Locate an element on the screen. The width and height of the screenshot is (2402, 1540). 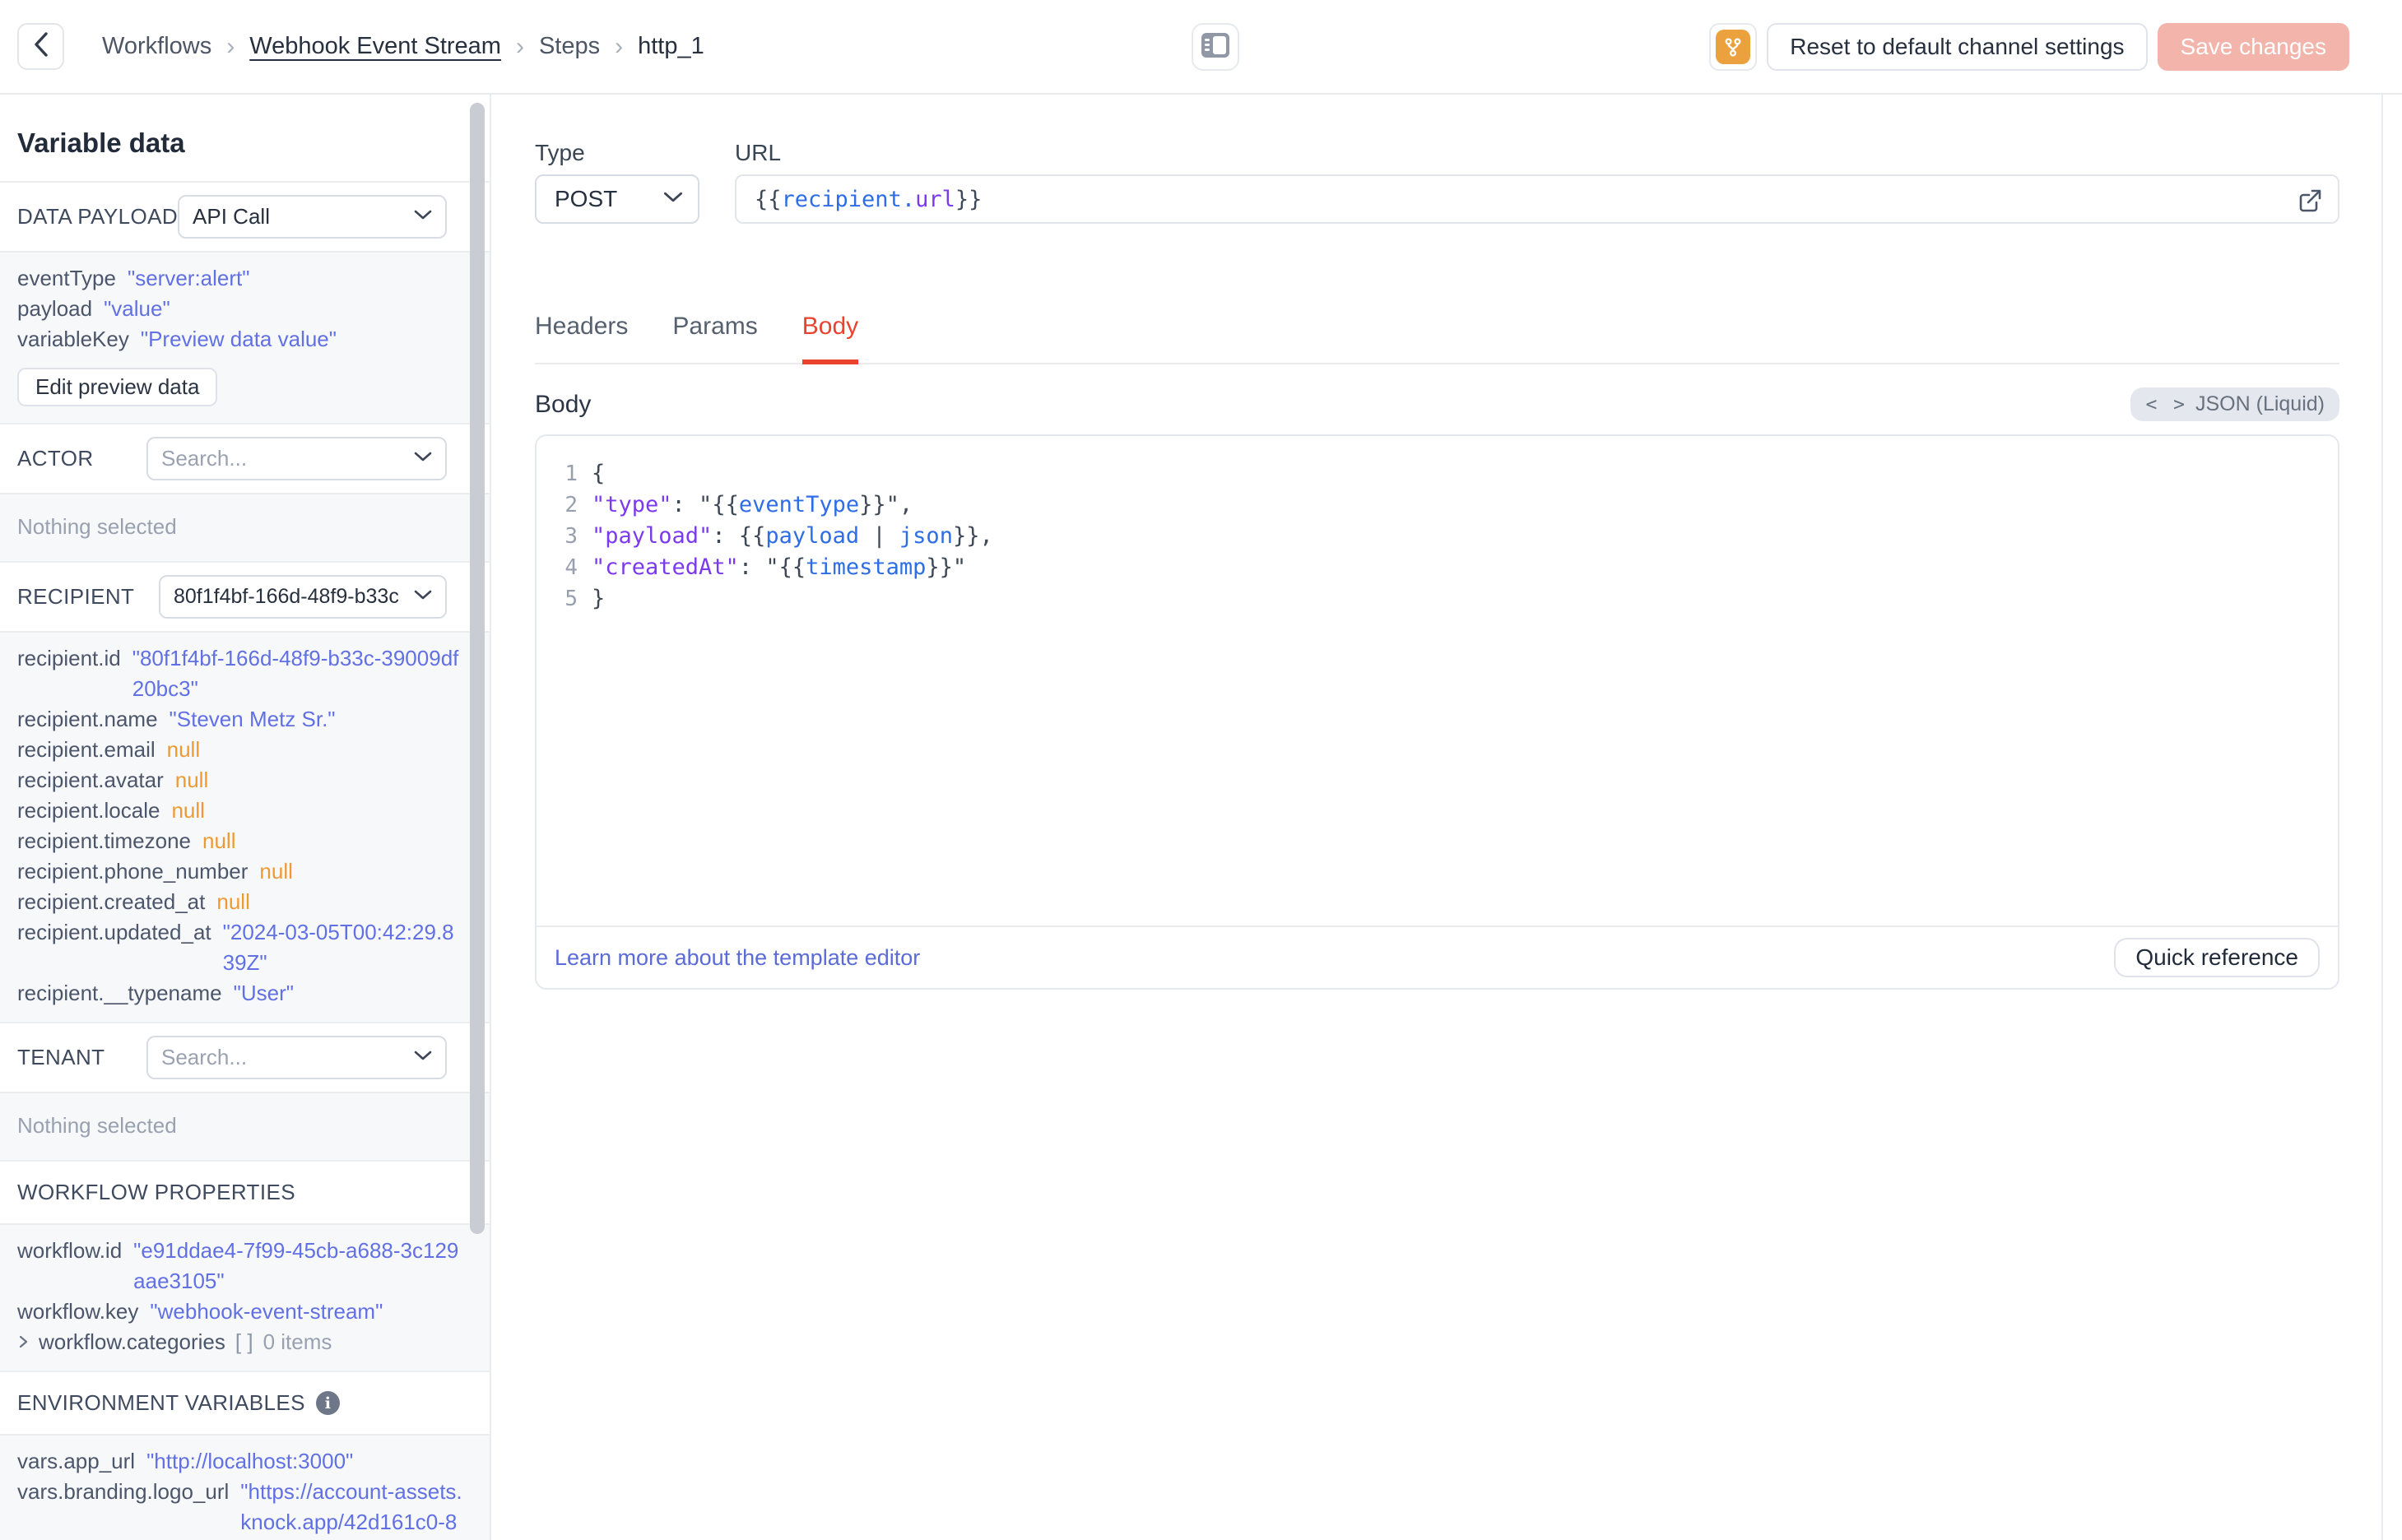
kv-row: variableKey "Preview data value" is located at coordinates (241, 339).